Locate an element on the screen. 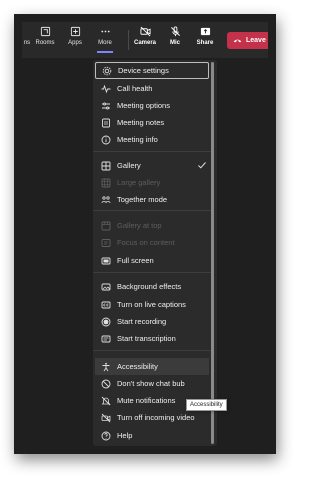  camera-label: Camera is located at coordinates (144, 43).